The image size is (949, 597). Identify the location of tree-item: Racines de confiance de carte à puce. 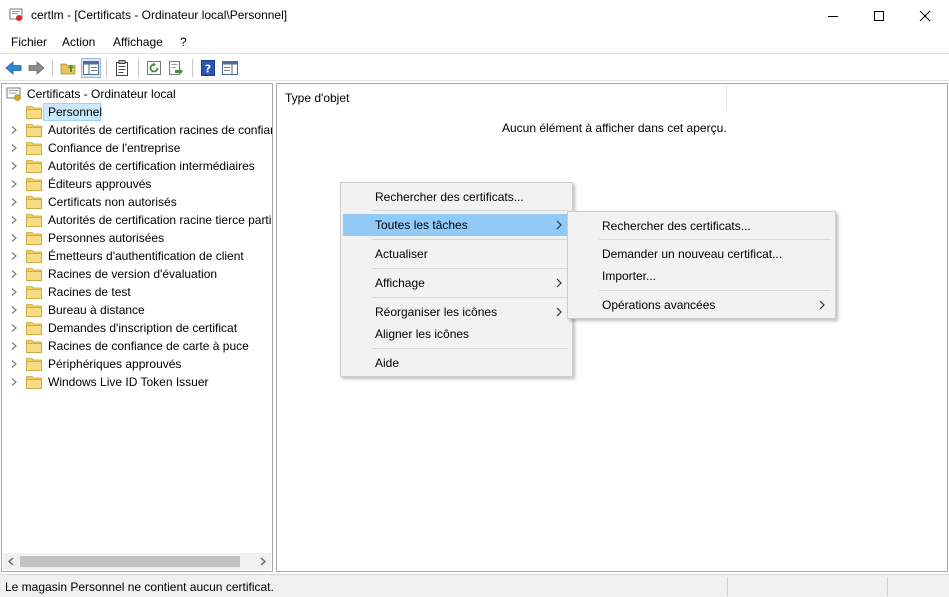
(137, 346).